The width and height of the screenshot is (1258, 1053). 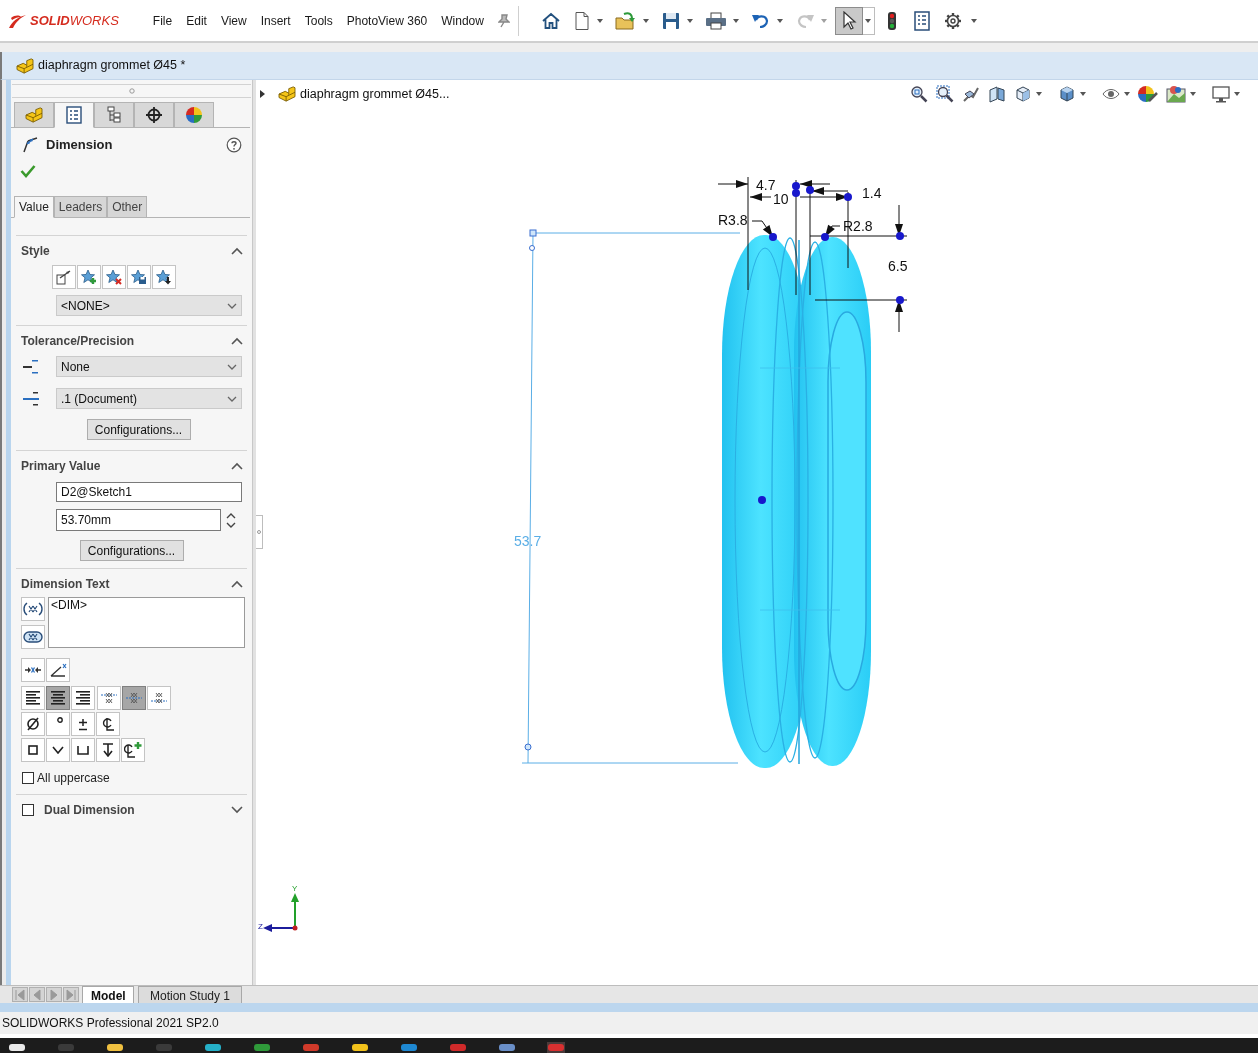 What do you see at coordinates (64, 277) in the screenshot?
I see `dimension-style-button` at bounding box center [64, 277].